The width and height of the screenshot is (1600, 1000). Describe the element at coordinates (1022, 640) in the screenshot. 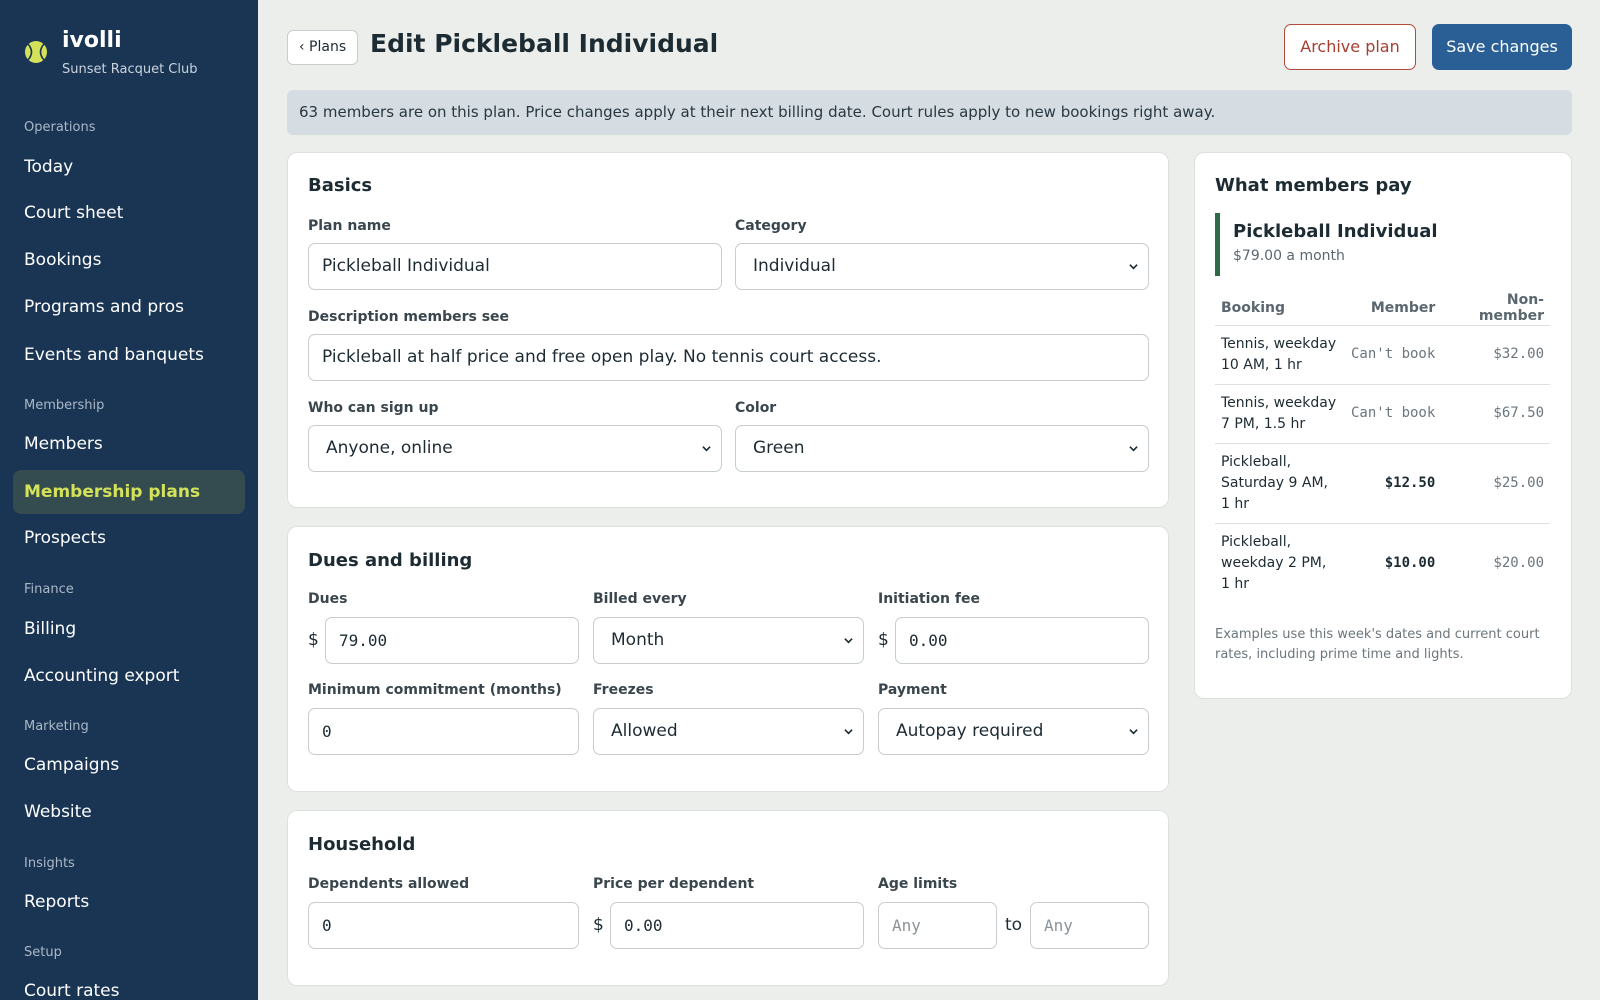

I see `initiation-fee-input: 0.00` at that location.